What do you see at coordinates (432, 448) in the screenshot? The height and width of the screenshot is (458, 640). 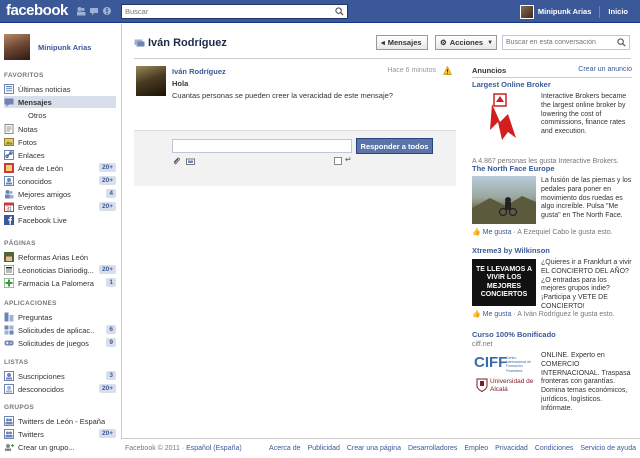 I see `footer-link: Desarrolladores` at bounding box center [432, 448].